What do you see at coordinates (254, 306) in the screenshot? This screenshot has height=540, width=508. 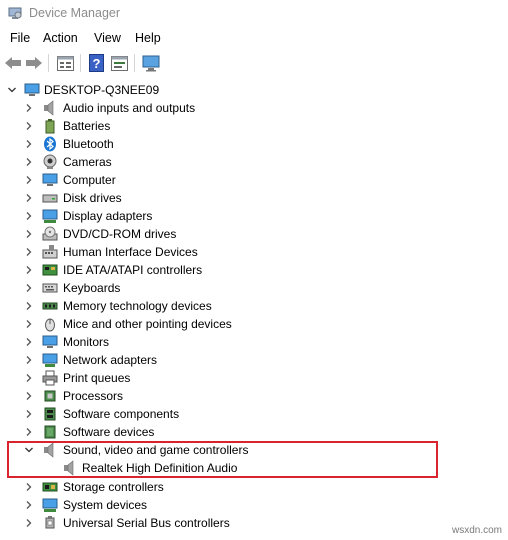 I see `tree-item: Memory technology devices` at bounding box center [254, 306].